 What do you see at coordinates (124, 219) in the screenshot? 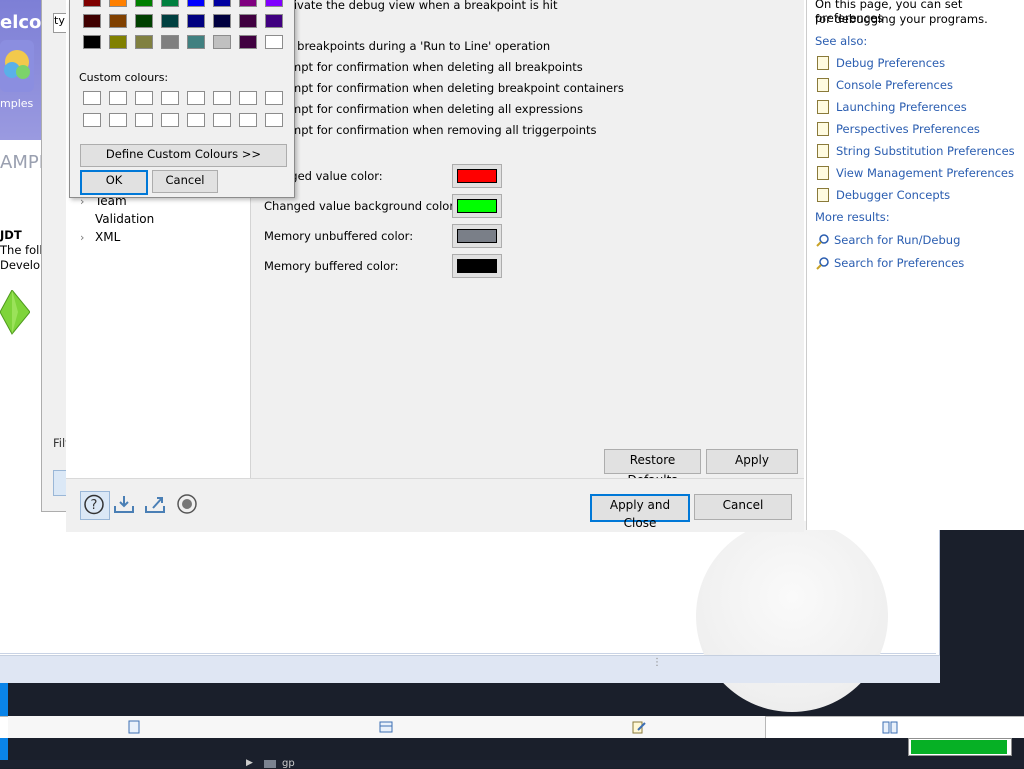
I see `tree-item-validation: Validation` at bounding box center [124, 219].